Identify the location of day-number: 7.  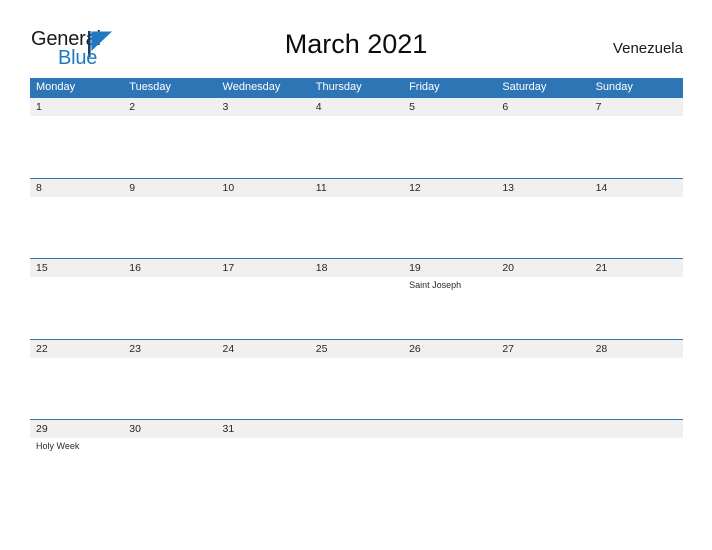
(598, 107).